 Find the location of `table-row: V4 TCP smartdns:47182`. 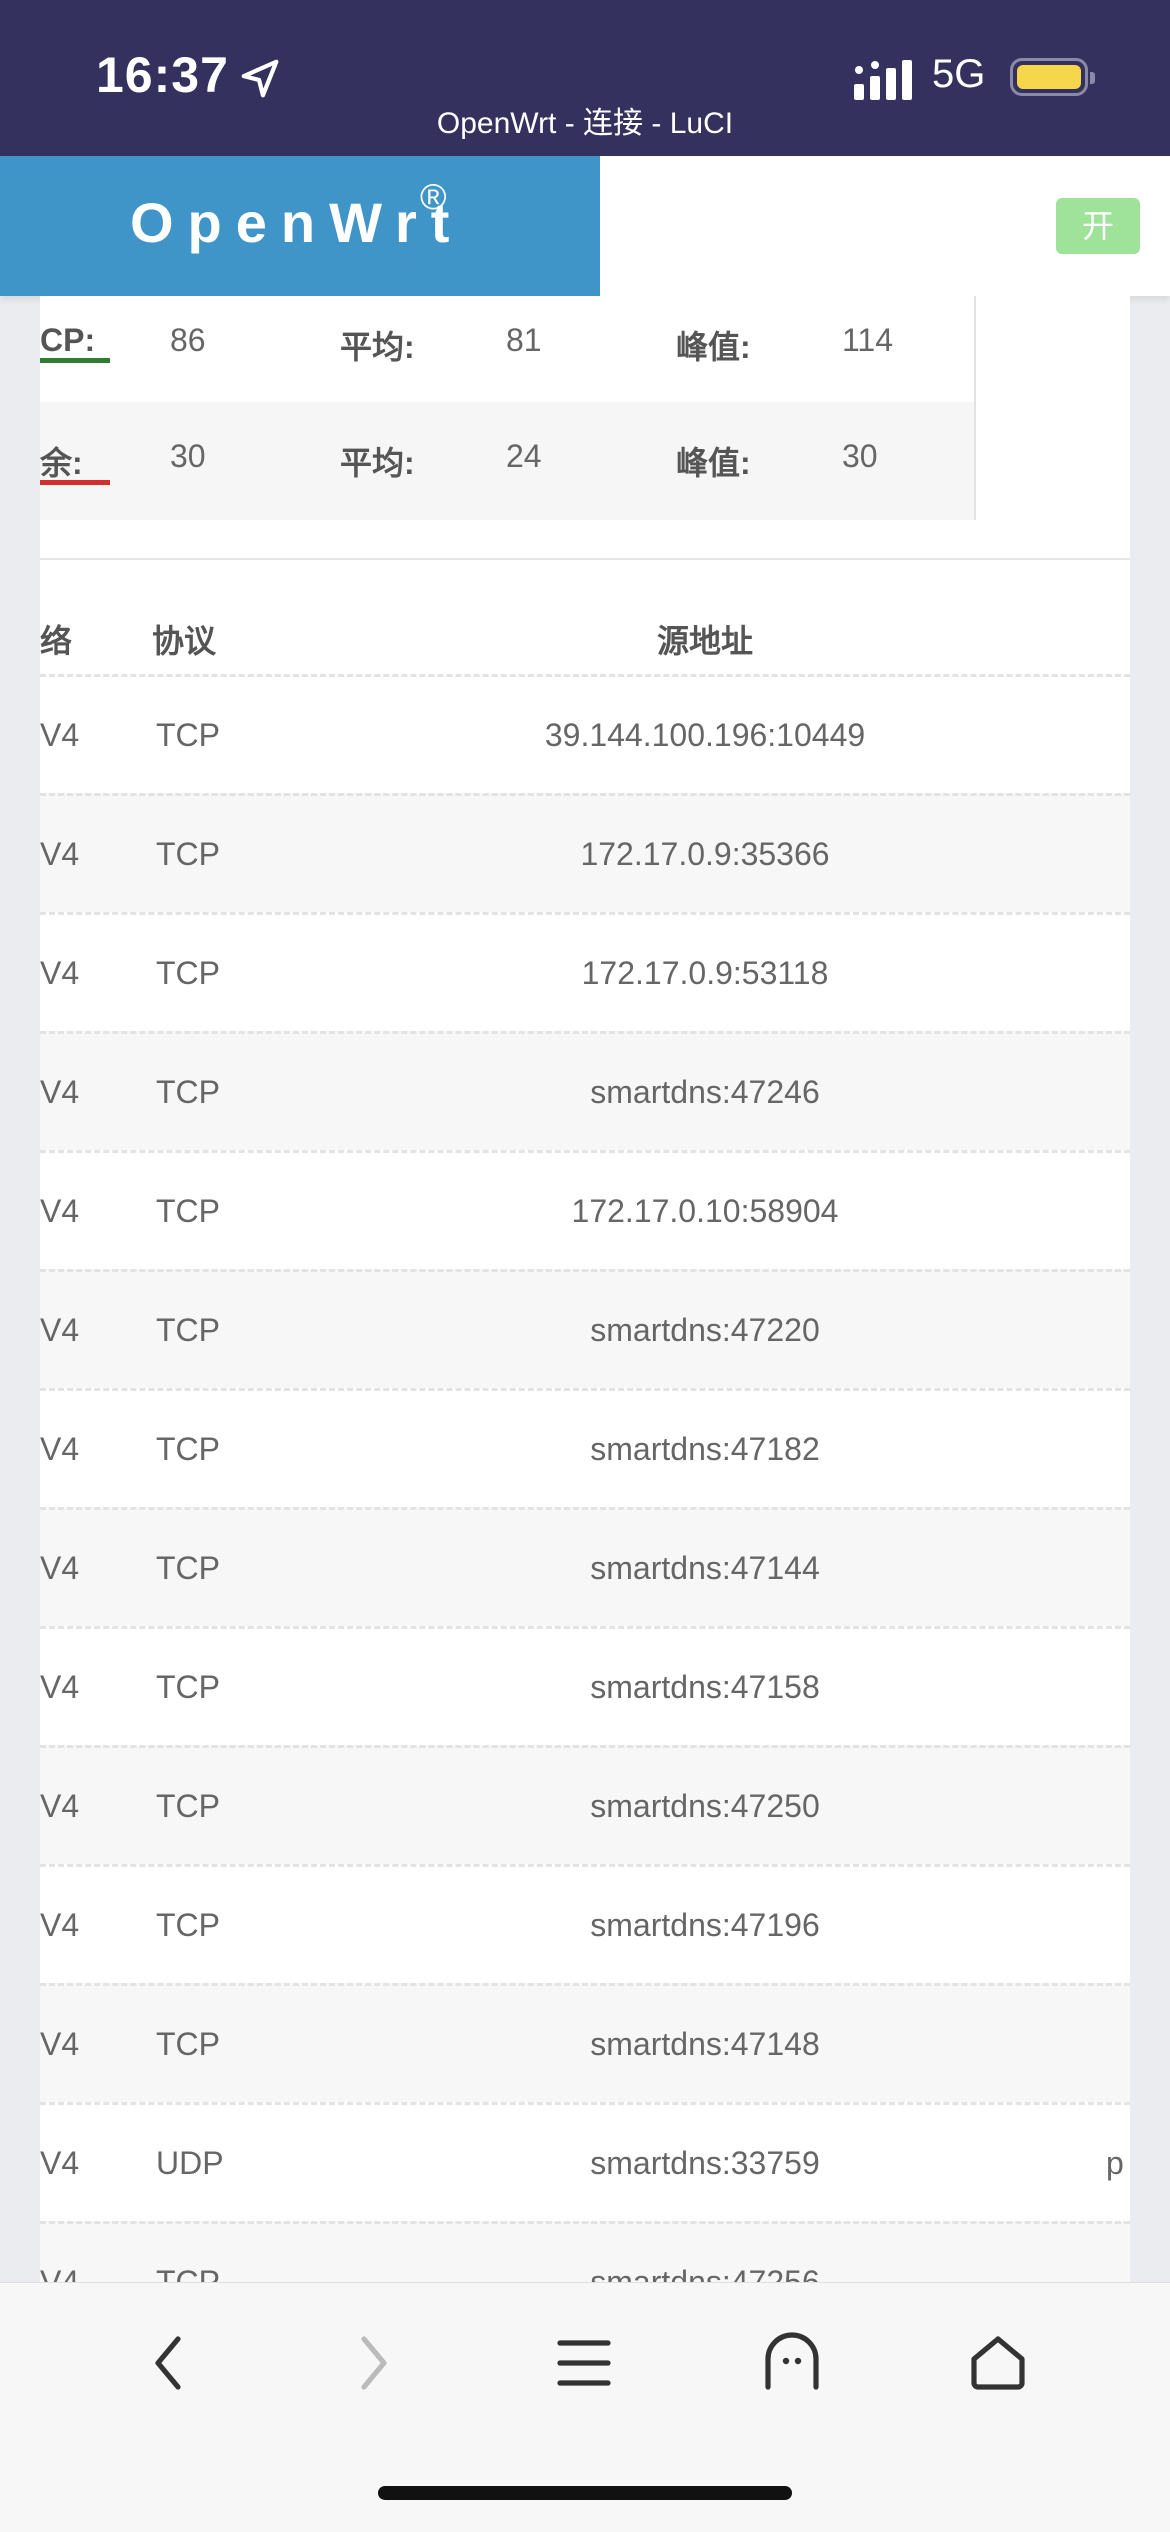

table-row: V4 TCP smartdns:47182 is located at coordinates (585, 1447).